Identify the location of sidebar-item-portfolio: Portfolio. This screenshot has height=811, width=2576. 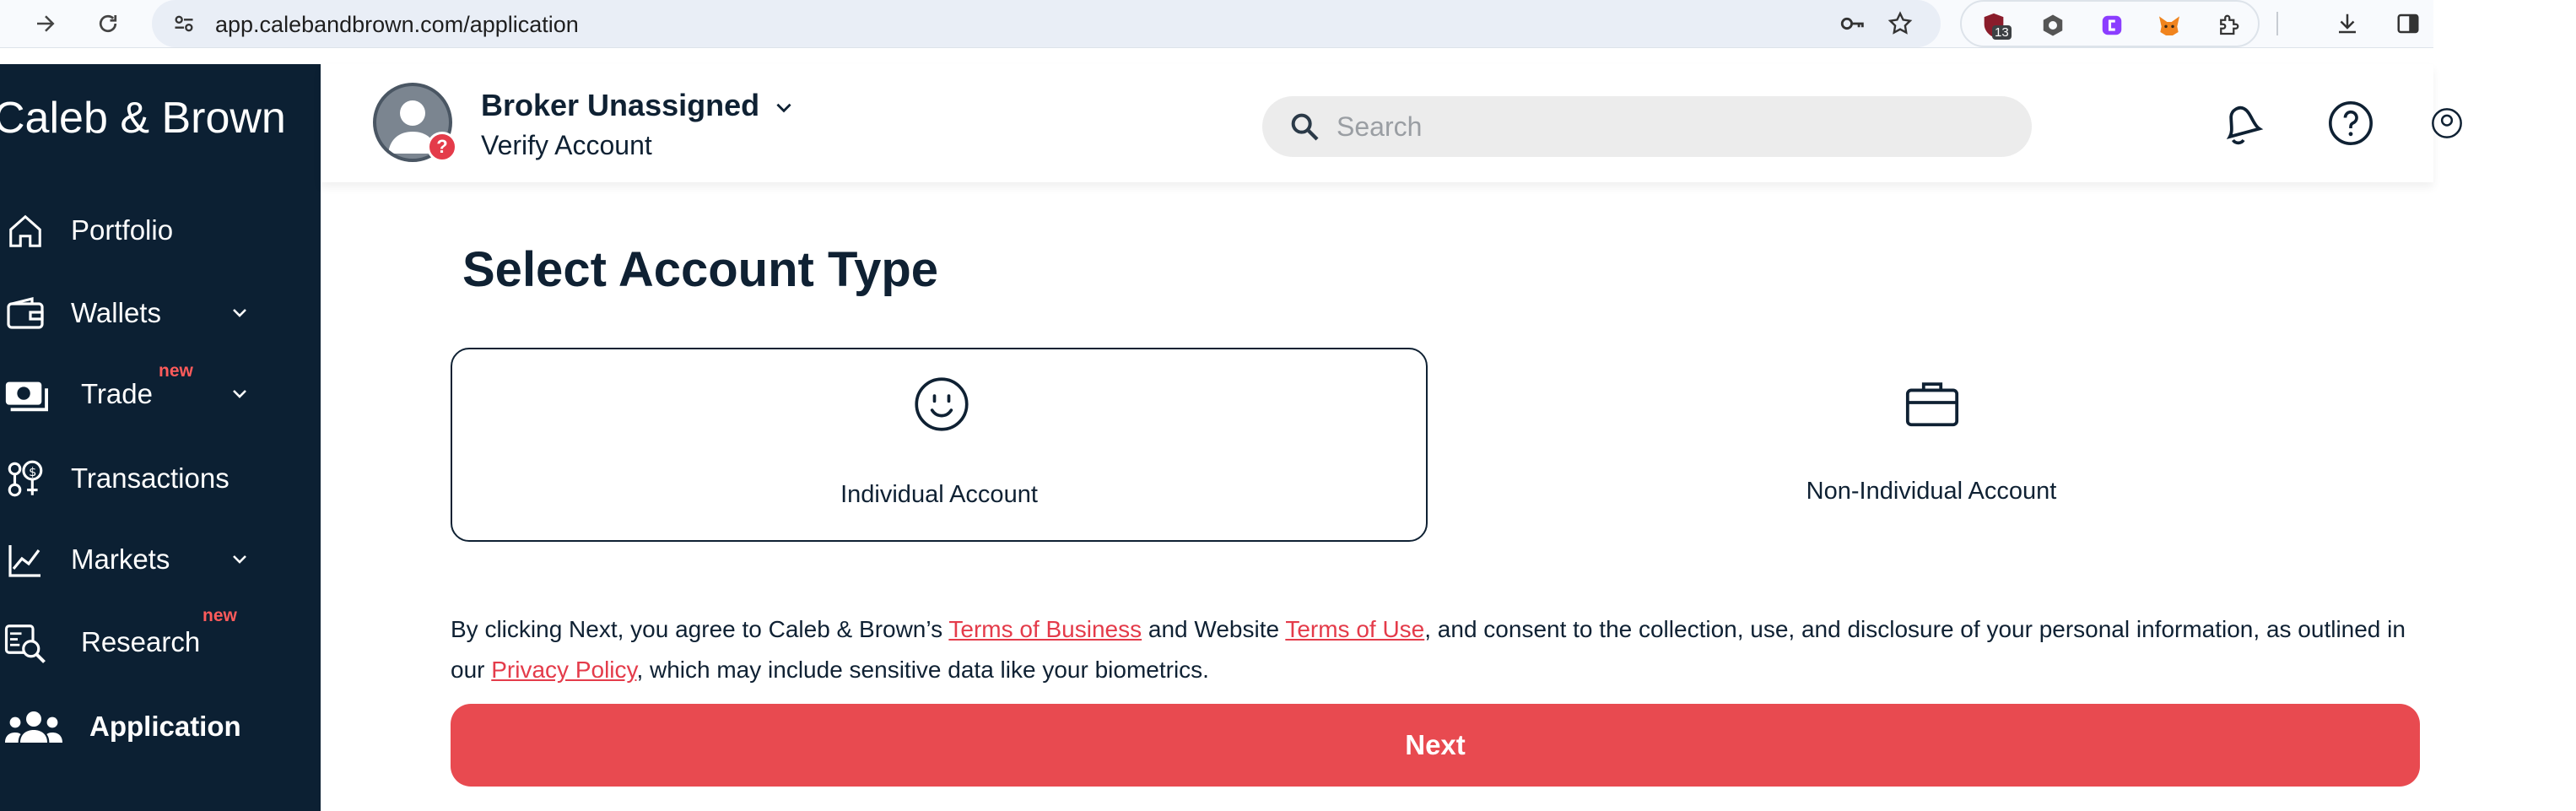
(160, 229).